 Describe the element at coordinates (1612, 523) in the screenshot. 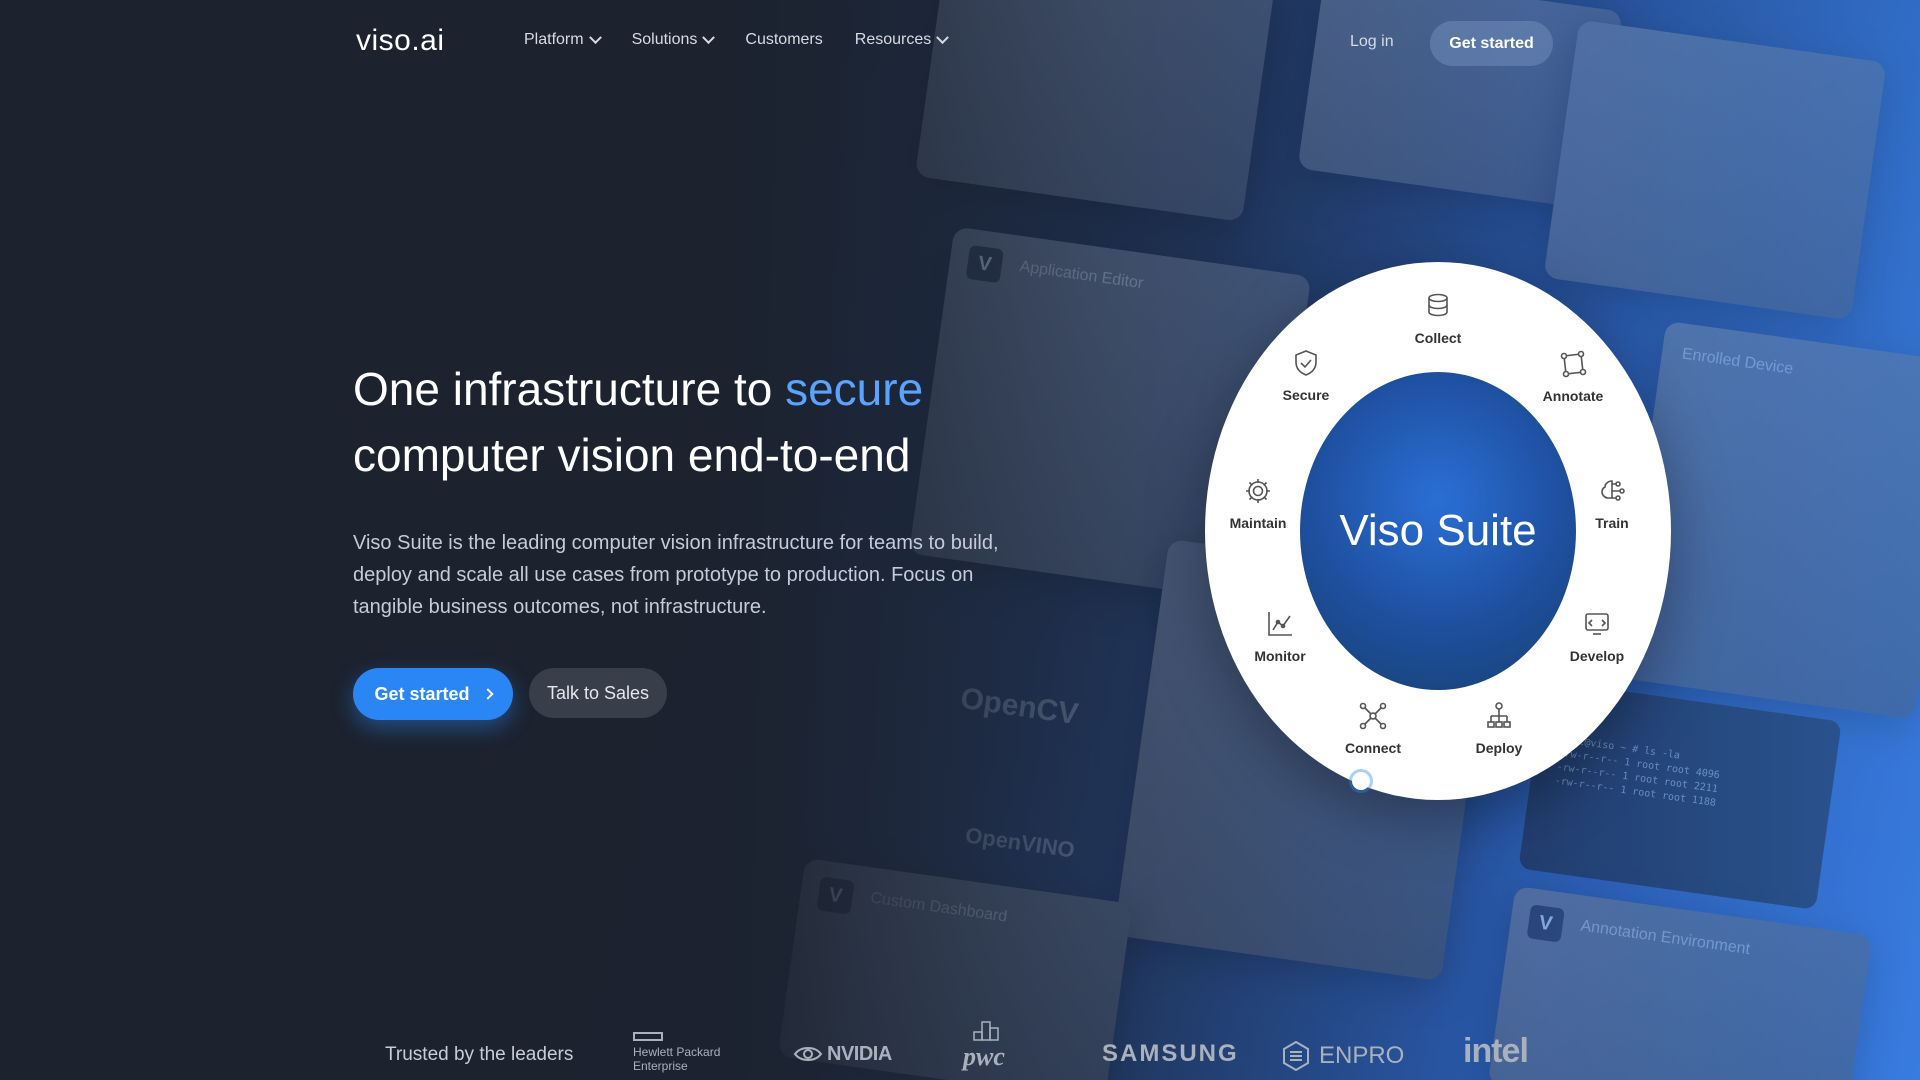

I see `segment-label: Train` at that location.